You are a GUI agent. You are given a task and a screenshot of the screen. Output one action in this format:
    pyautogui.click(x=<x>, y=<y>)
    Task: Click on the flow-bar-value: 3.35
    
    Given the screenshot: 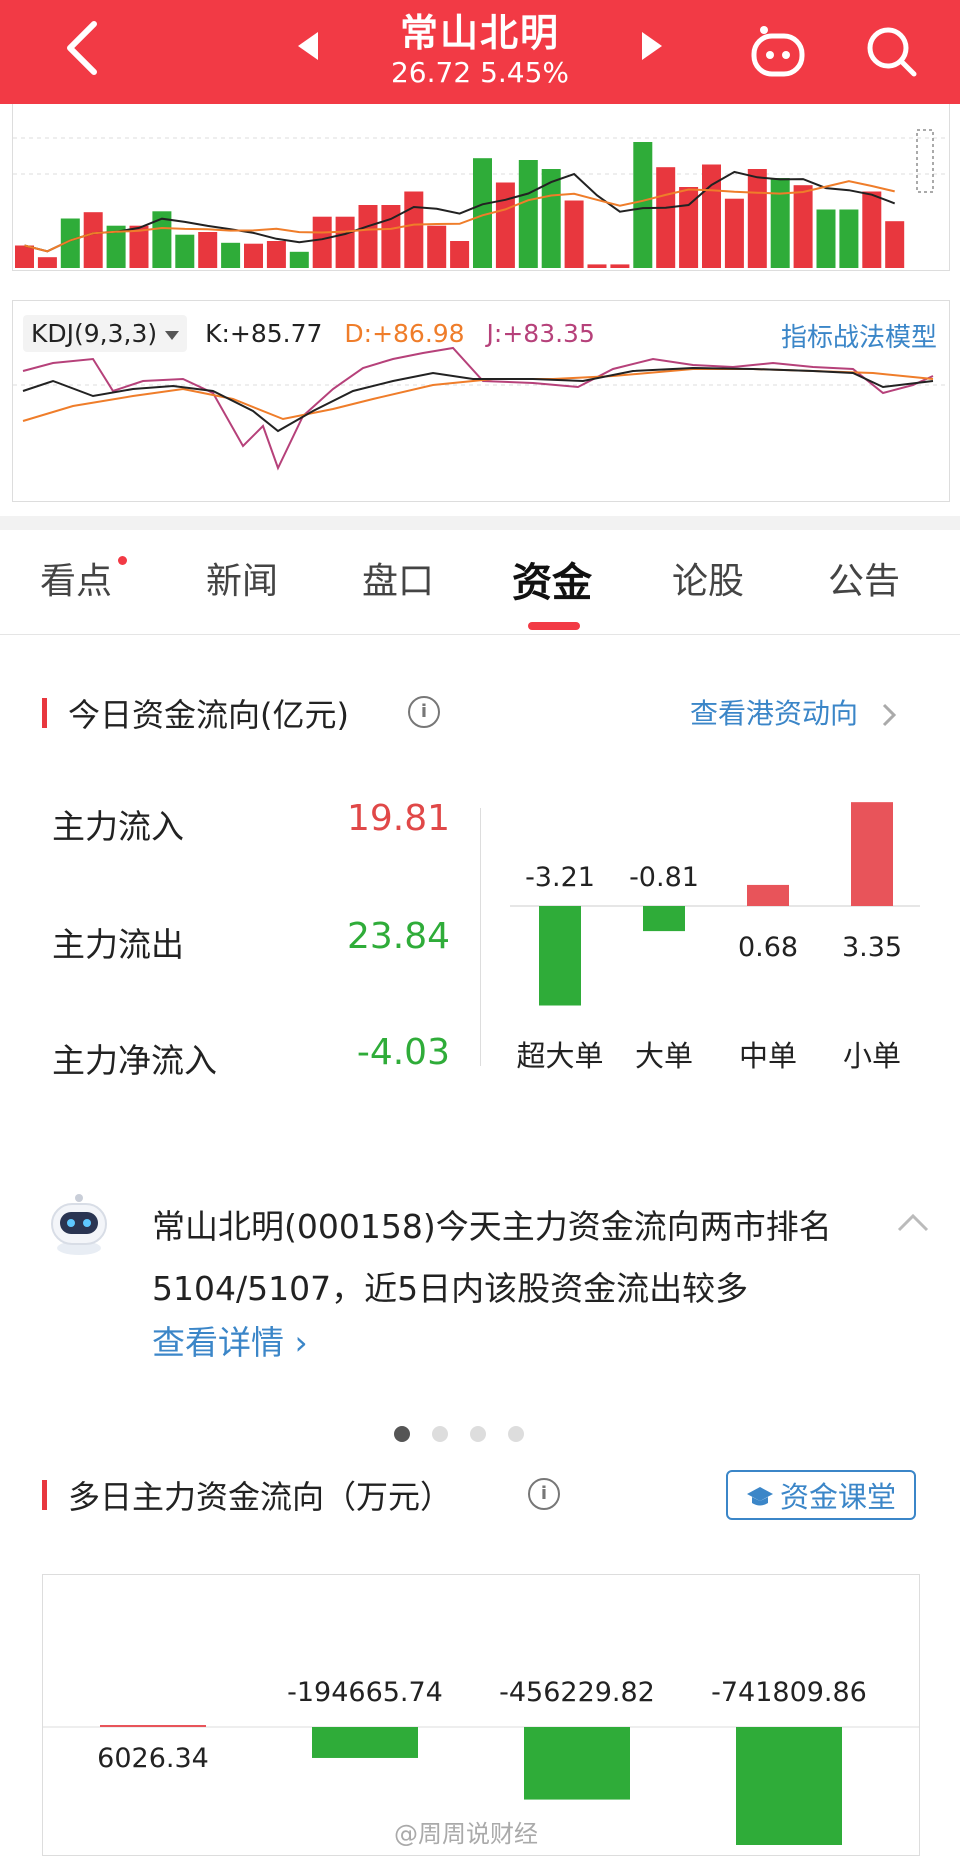 What is the action you would take?
    pyautogui.click(x=872, y=947)
    